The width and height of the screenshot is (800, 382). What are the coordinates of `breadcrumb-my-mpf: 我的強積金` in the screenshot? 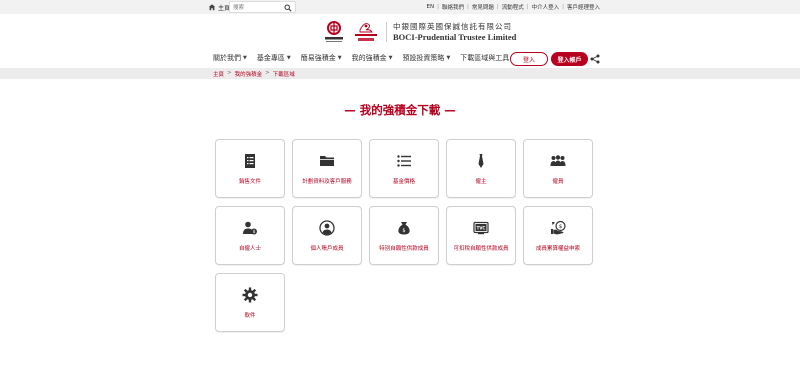 It's located at (249, 74).